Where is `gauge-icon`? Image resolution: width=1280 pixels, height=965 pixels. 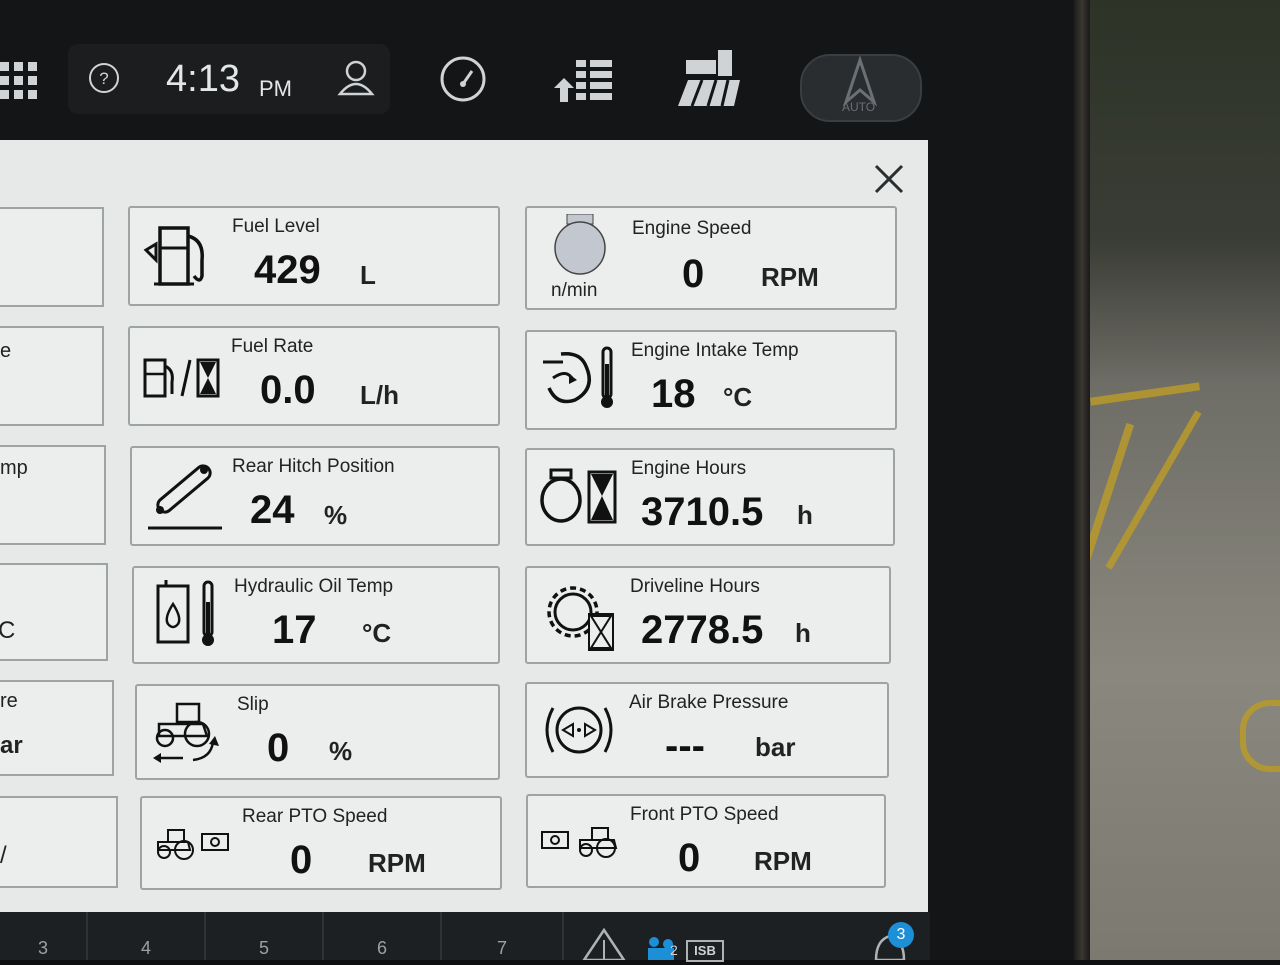 gauge-icon is located at coordinates (463, 79).